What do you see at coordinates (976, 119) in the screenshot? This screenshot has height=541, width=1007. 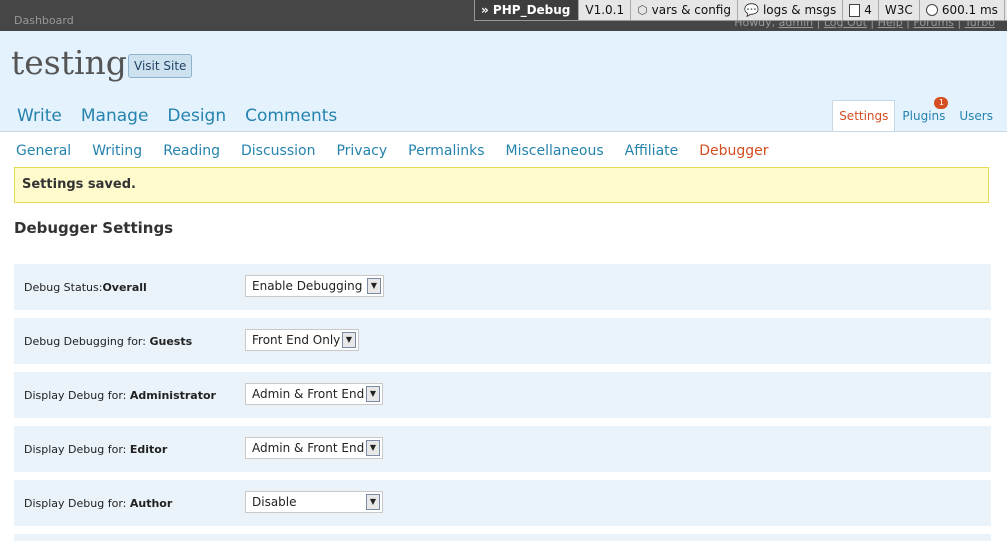 I see `nav-users: Users` at bounding box center [976, 119].